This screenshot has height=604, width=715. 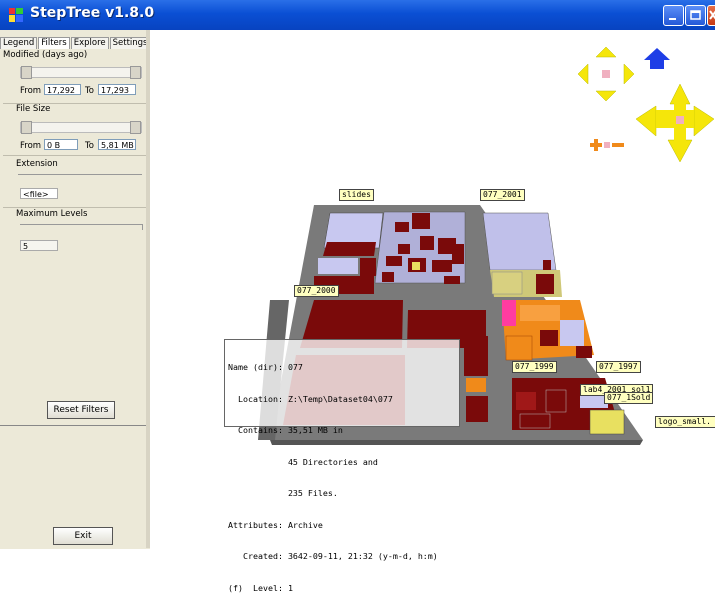 What do you see at coordinates (629, 74) in the screenshot?
I see `pan-right-icon` at bounding box center [629, 74].